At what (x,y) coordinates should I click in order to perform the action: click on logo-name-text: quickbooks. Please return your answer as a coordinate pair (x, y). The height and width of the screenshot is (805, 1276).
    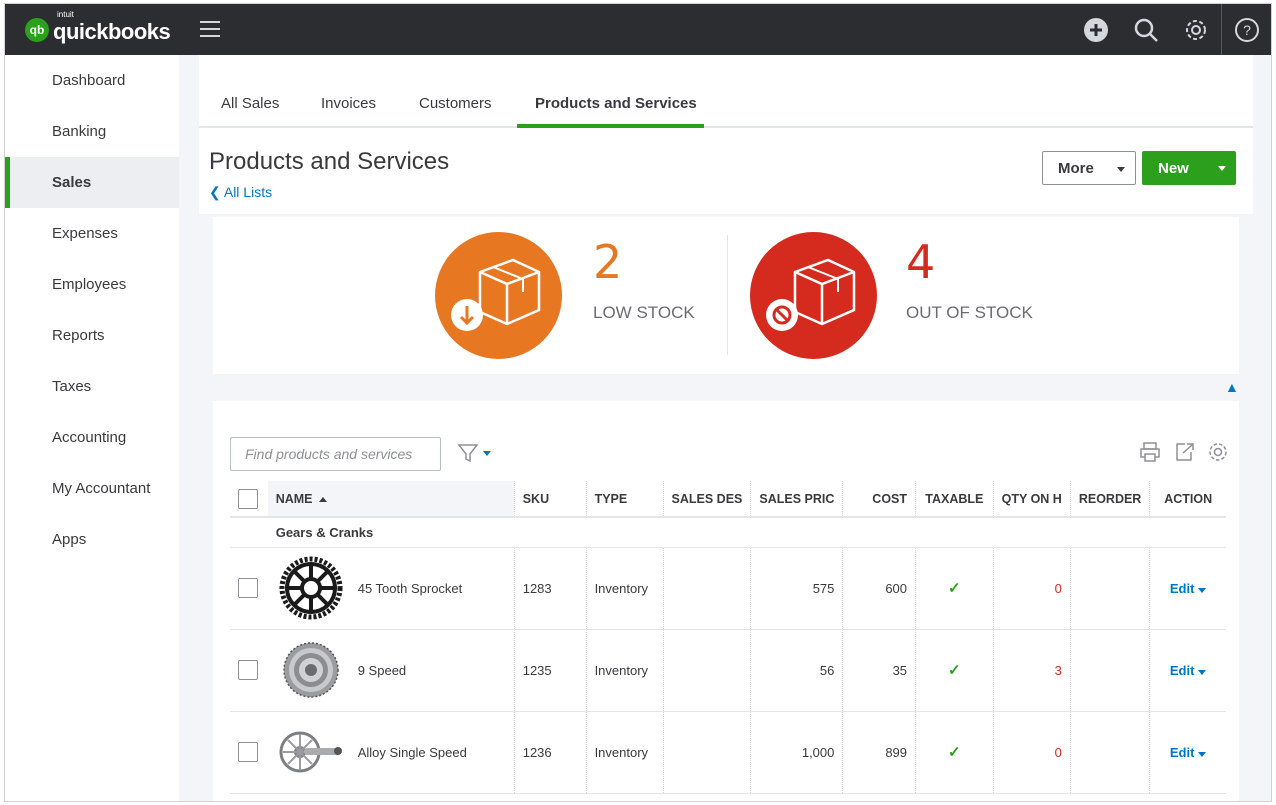
    Looking at the image, I should click on (112, 31).